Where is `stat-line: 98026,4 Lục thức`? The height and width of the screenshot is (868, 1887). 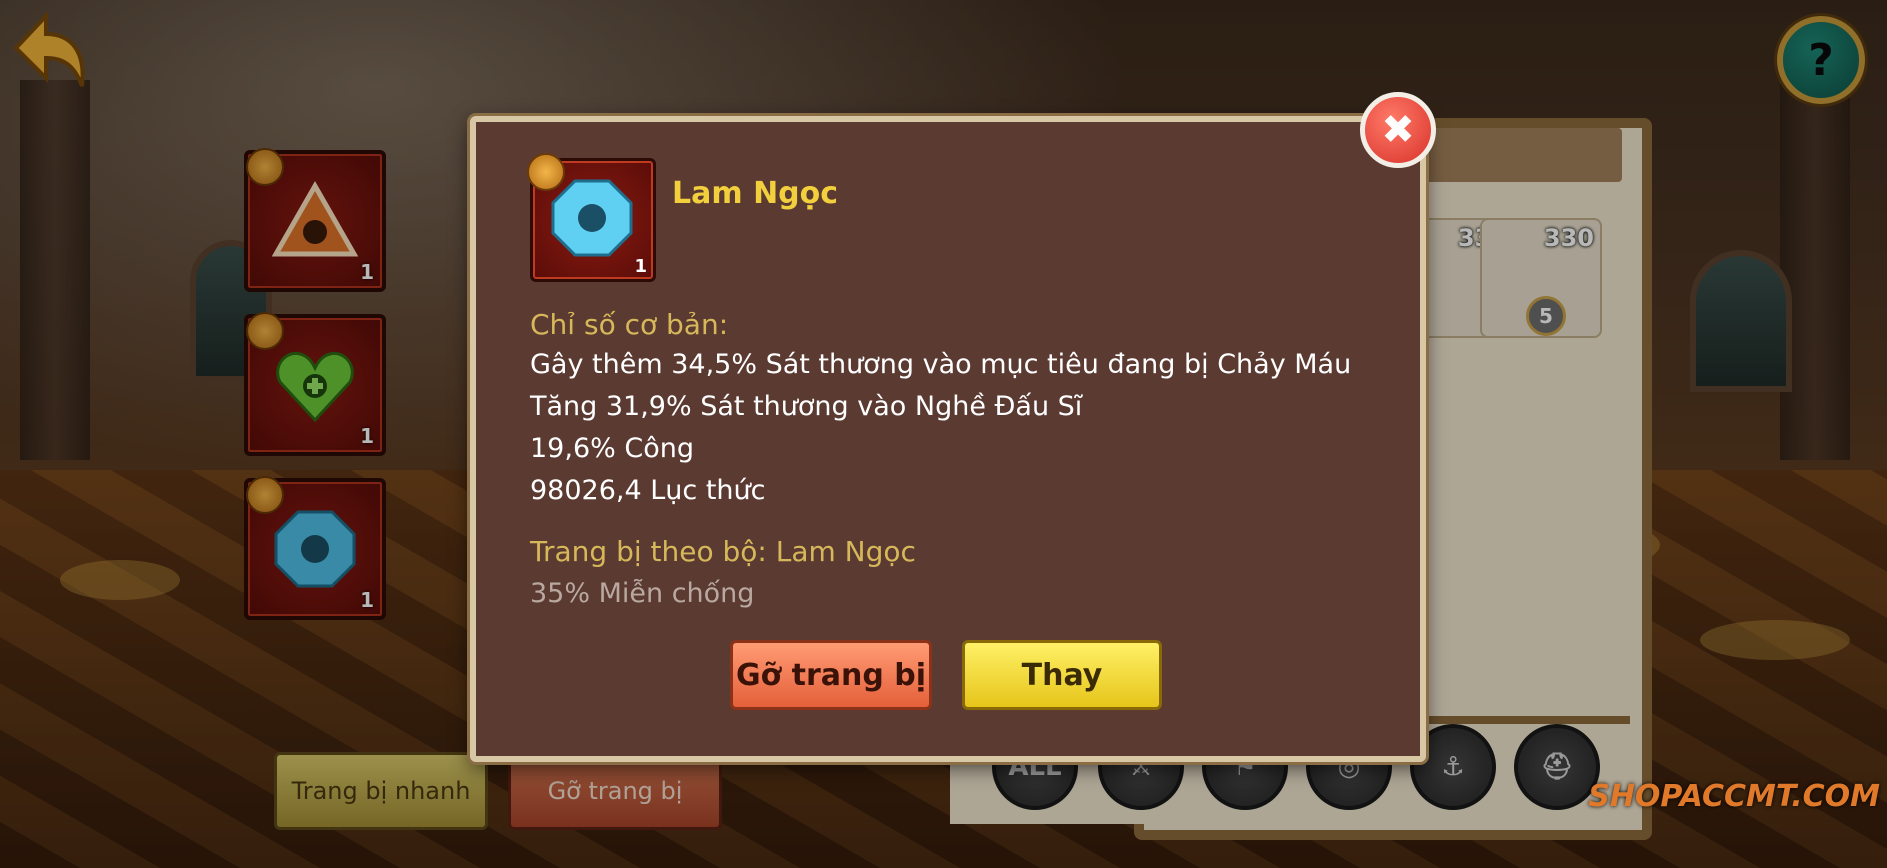 stat-line: 98026,4 Lục thức is located at coordinates (648, 490).